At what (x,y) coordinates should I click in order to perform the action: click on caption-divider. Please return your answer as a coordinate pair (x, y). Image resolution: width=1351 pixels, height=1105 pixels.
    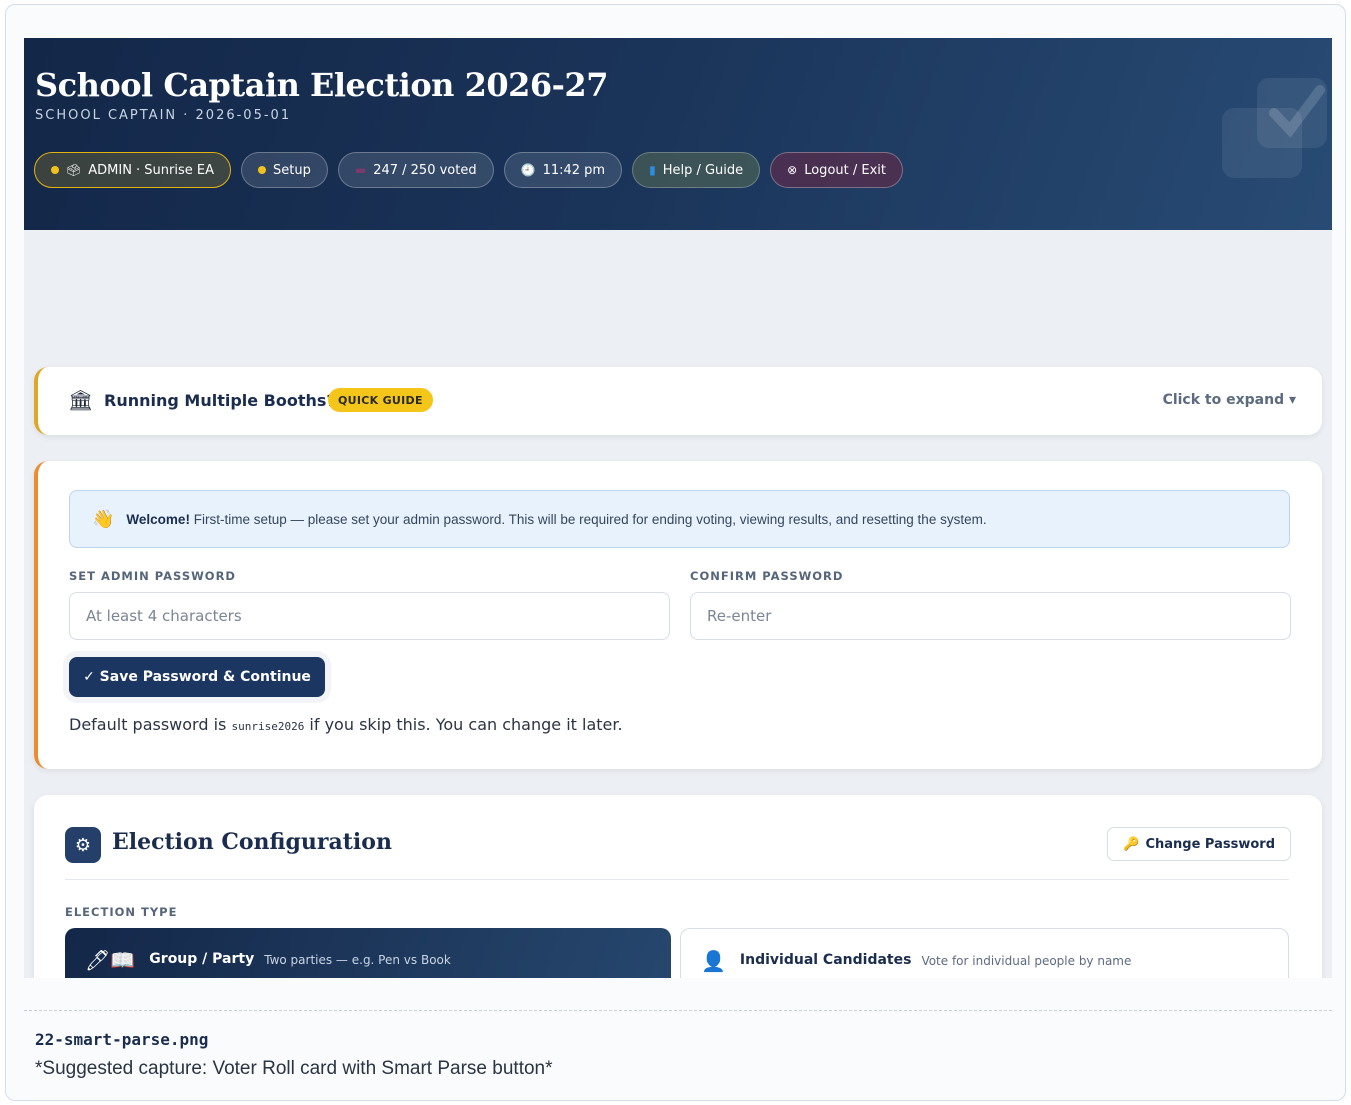
    Looking at the image, I should click on (678, 1010).